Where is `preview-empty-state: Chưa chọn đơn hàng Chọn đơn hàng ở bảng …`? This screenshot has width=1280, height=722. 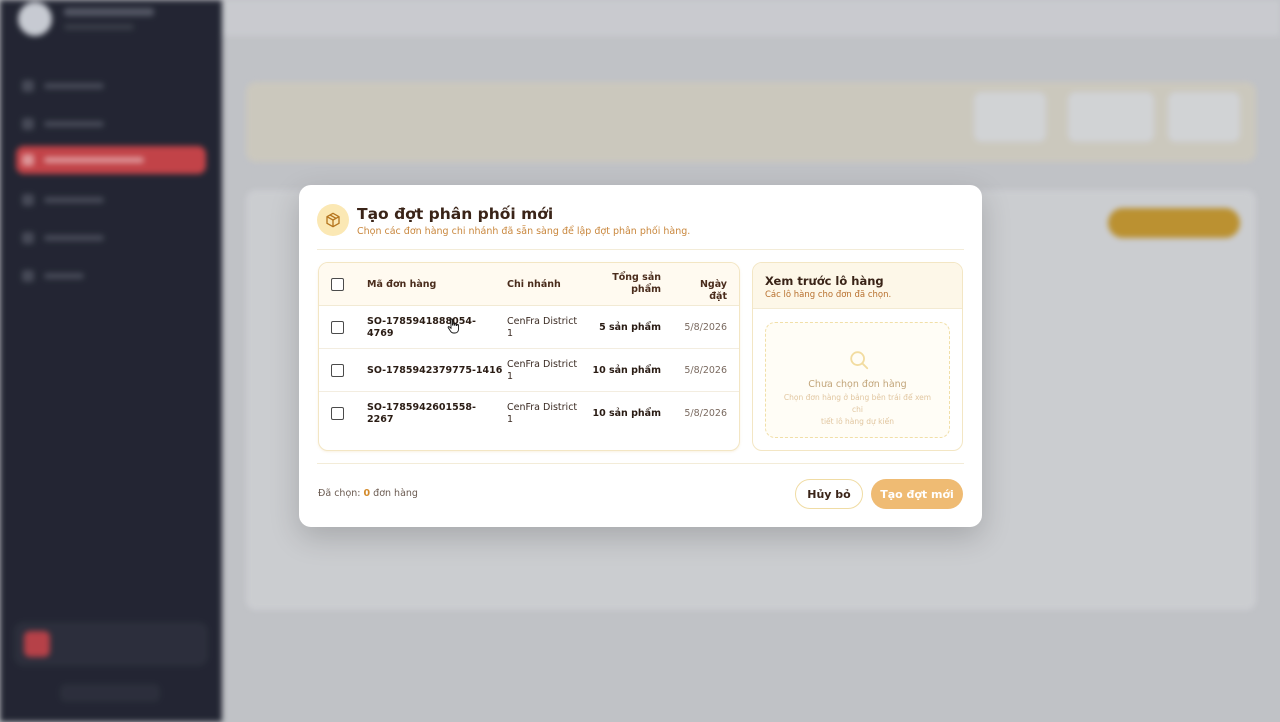 preview-empty-state: Chưa chọn đơn hàng Chọn đơn hàng ở bảng … is located at coordinates (857, 380).